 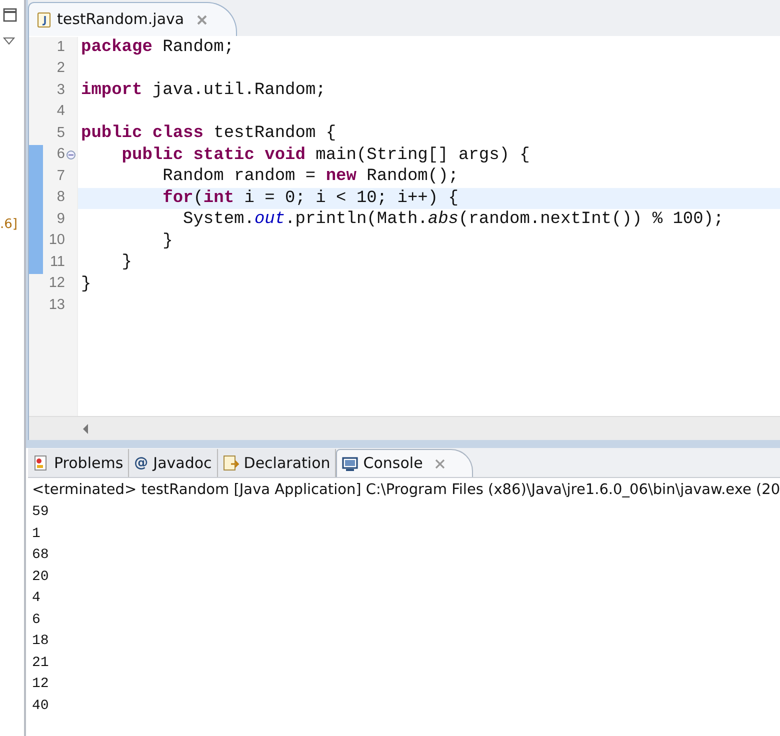 I want to click on line-number: 1, so click(x=60, y=47).